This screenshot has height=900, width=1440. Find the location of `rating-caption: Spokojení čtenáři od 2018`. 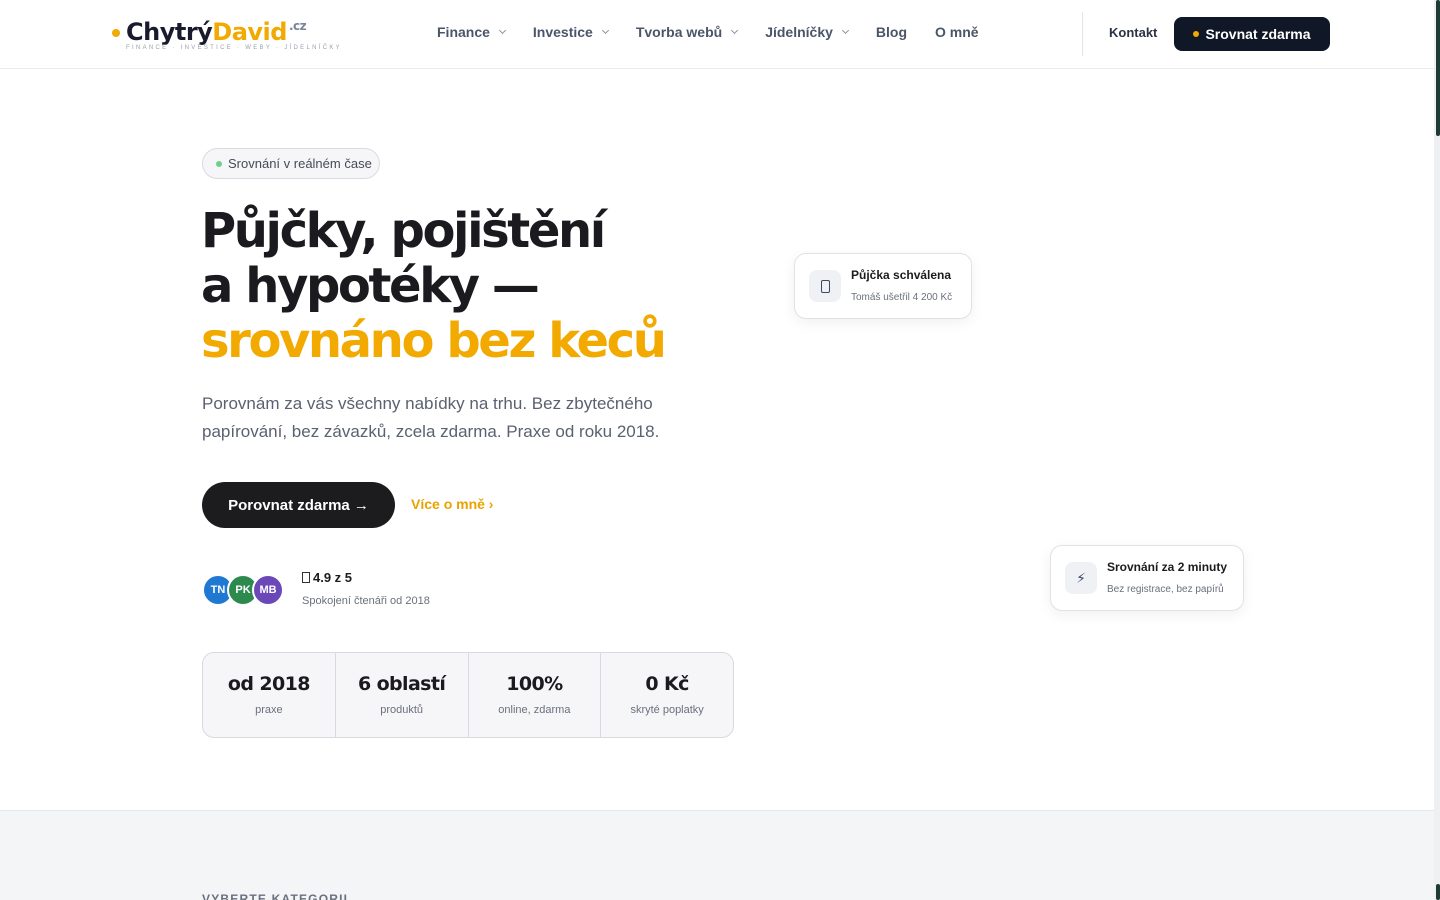

rating-caption: Spokojení čtenáři od 2018 is located at coordinates (366, 601).